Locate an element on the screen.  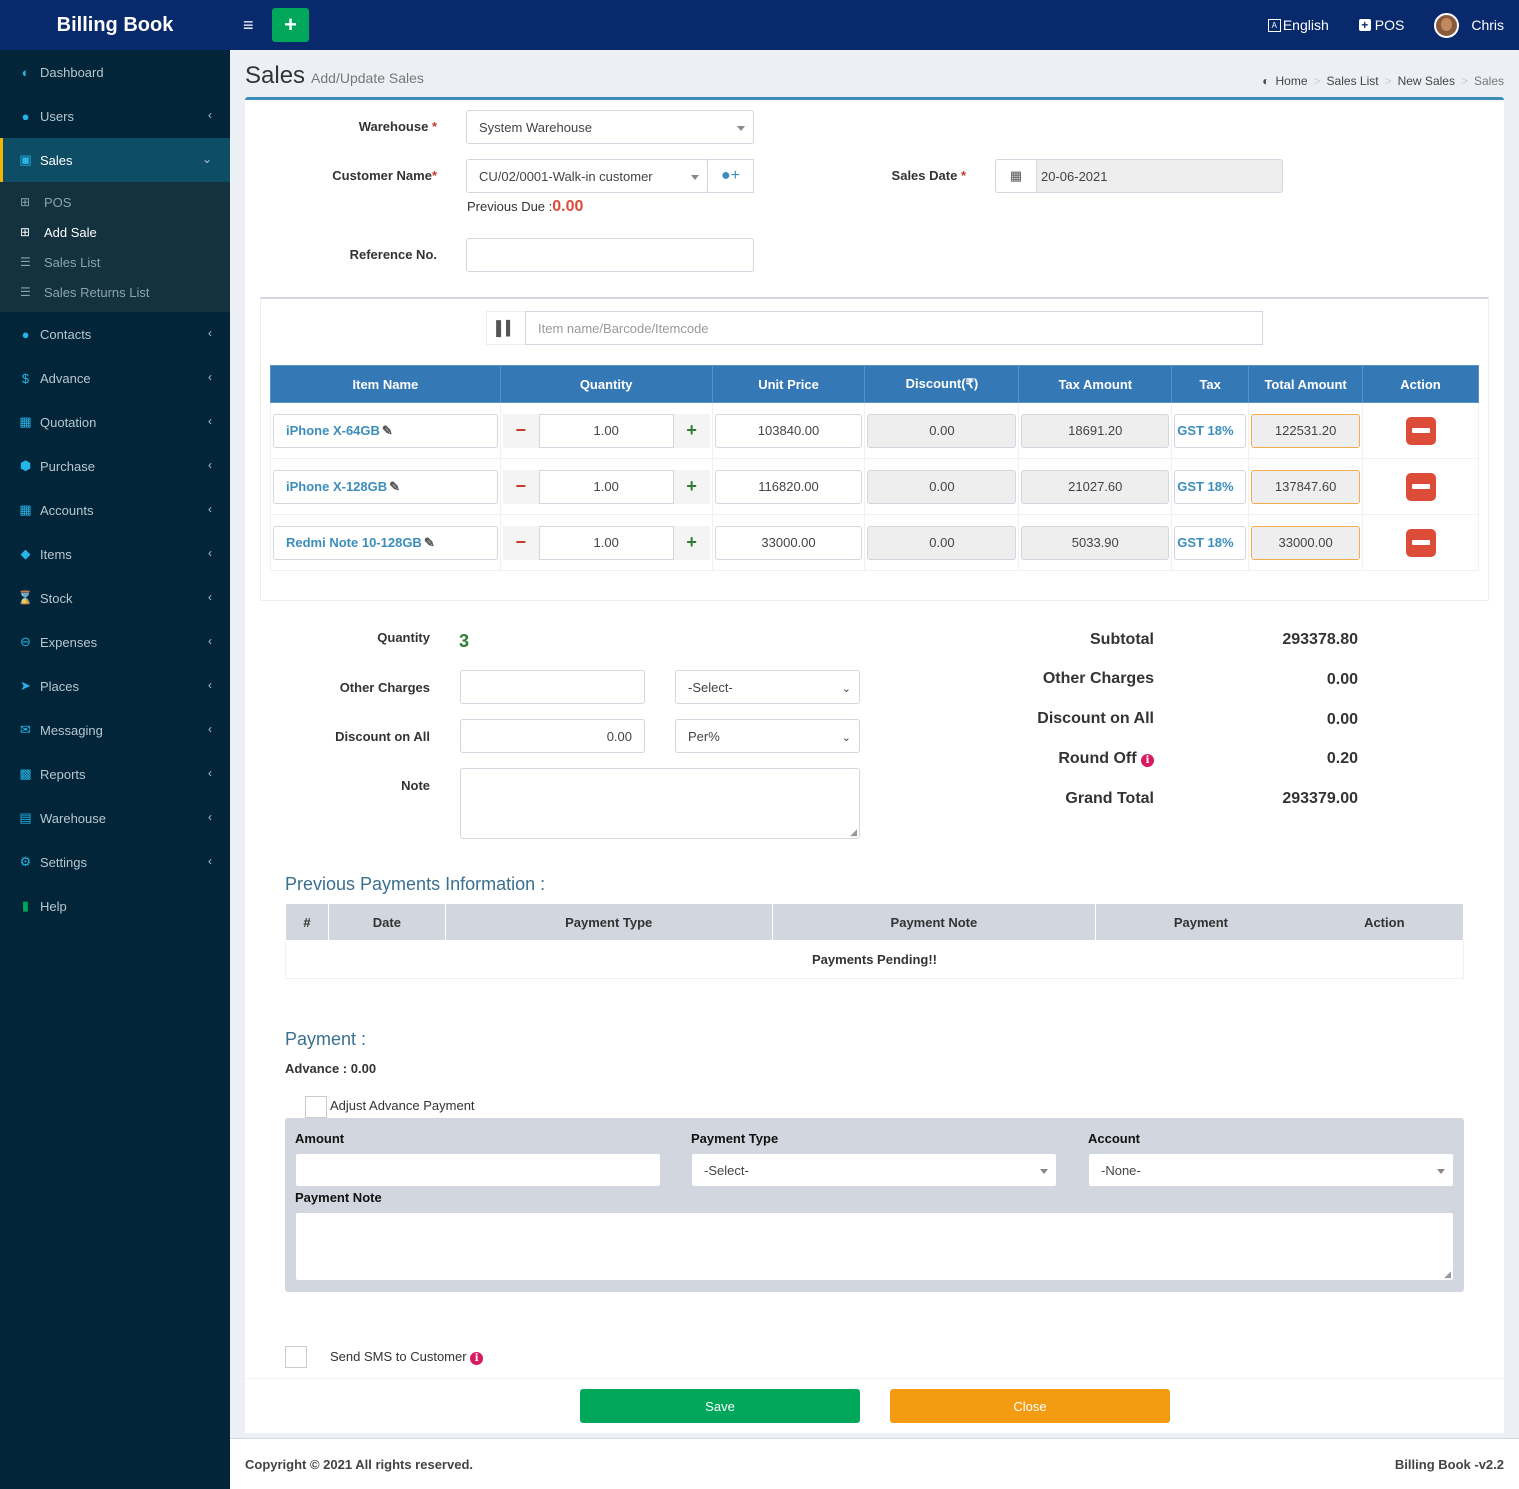
item-search-input: Item name/Barcode/Itemcode is located at coordinates (894, 328).